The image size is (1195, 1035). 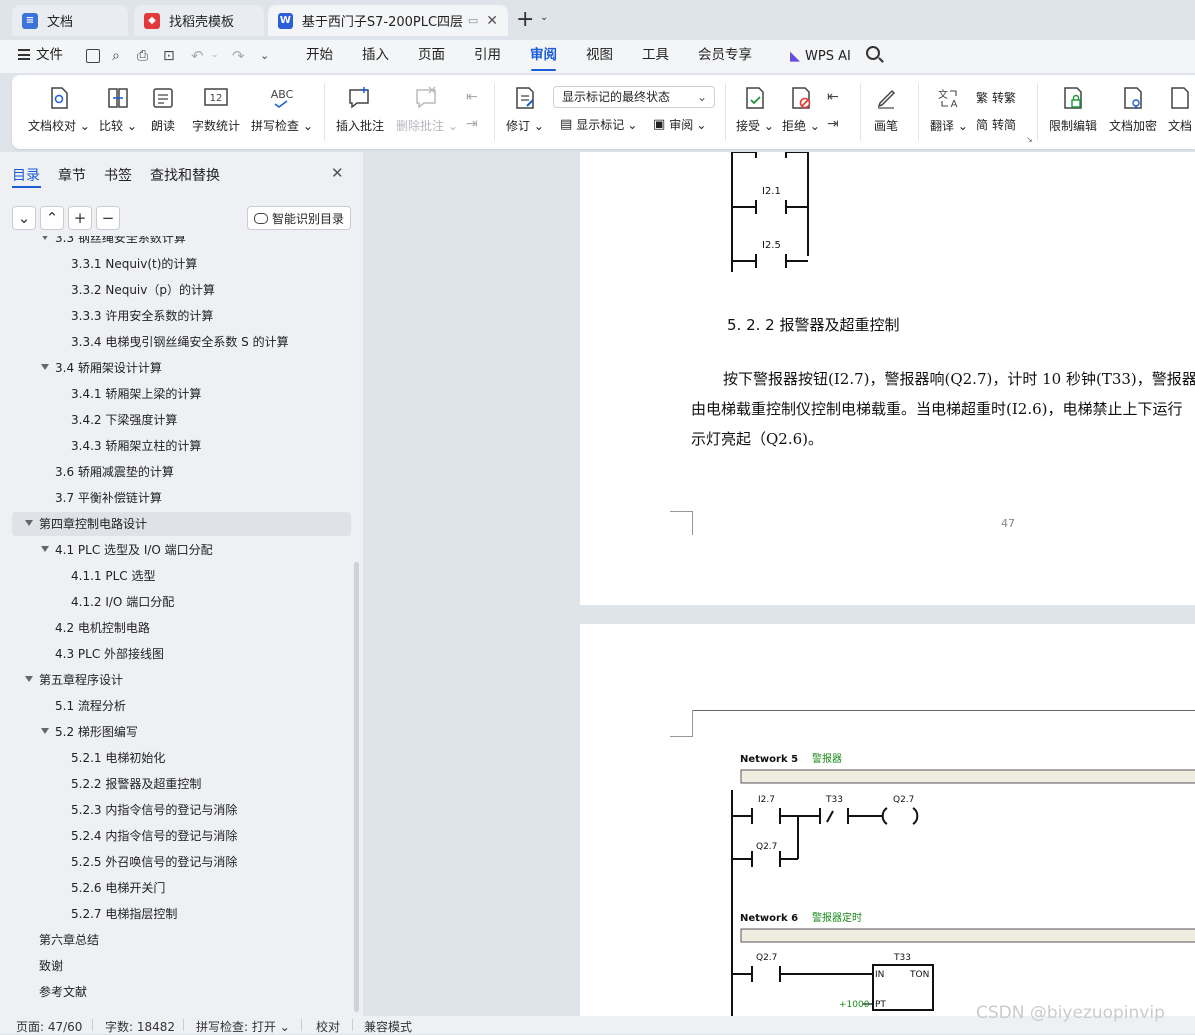 What do you see at coordinates (886, 109) in the screenshot?
I see `pen-button: 画笔` at bounding box center [886, 109].